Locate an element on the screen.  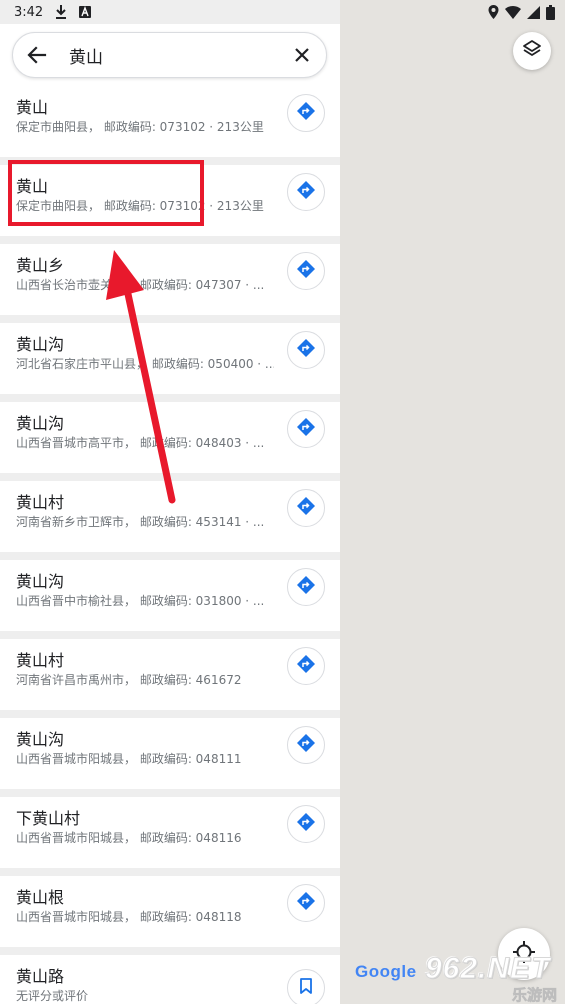
google-logo-text: Google is located at coordinates (386, 971).